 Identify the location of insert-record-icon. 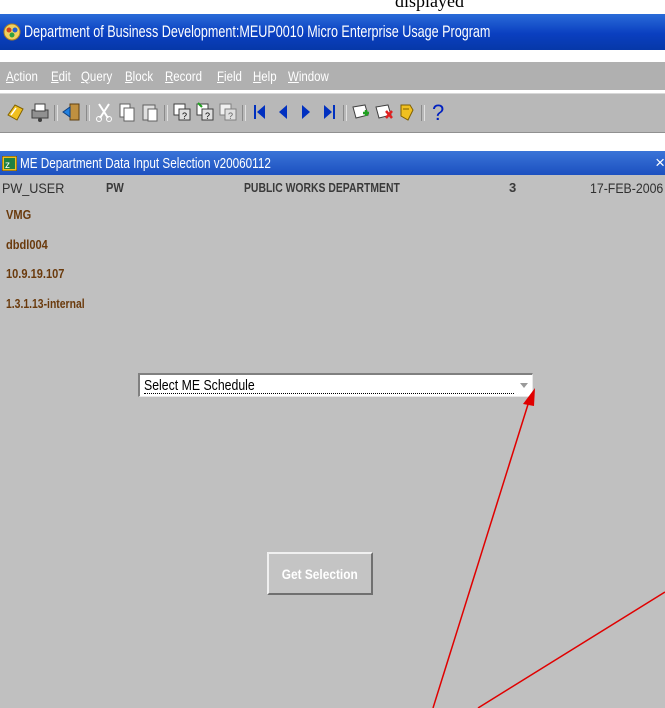
(361, 112).